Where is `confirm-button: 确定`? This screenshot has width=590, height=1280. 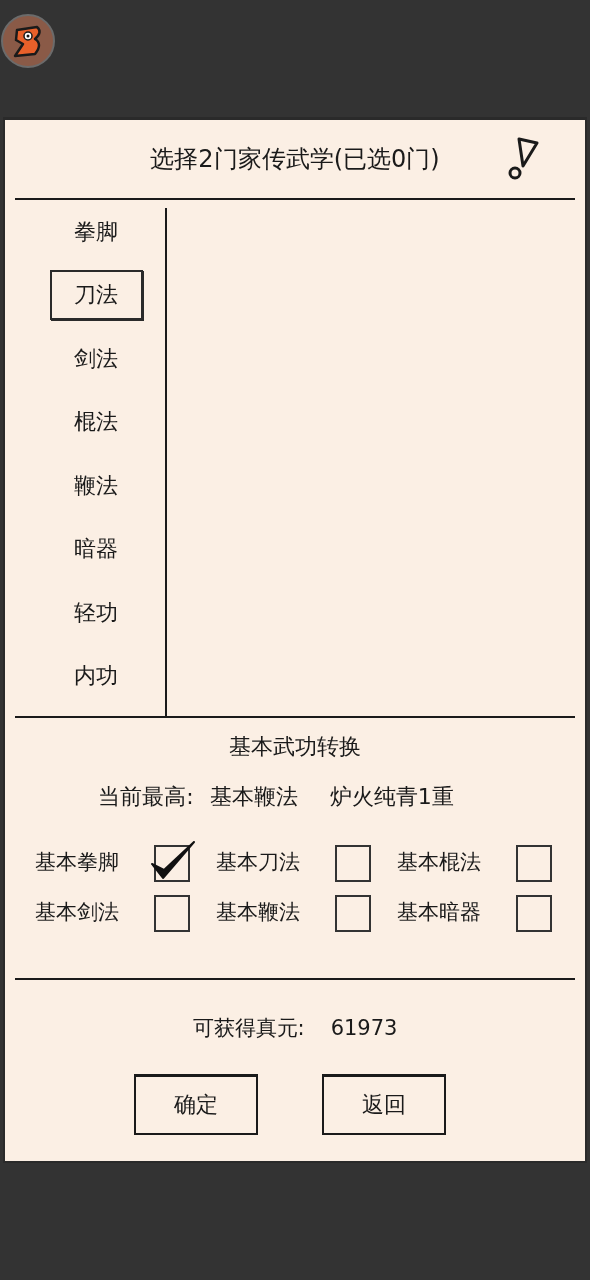 confirm-button: 确定 is located at coordinates (196, 1104).